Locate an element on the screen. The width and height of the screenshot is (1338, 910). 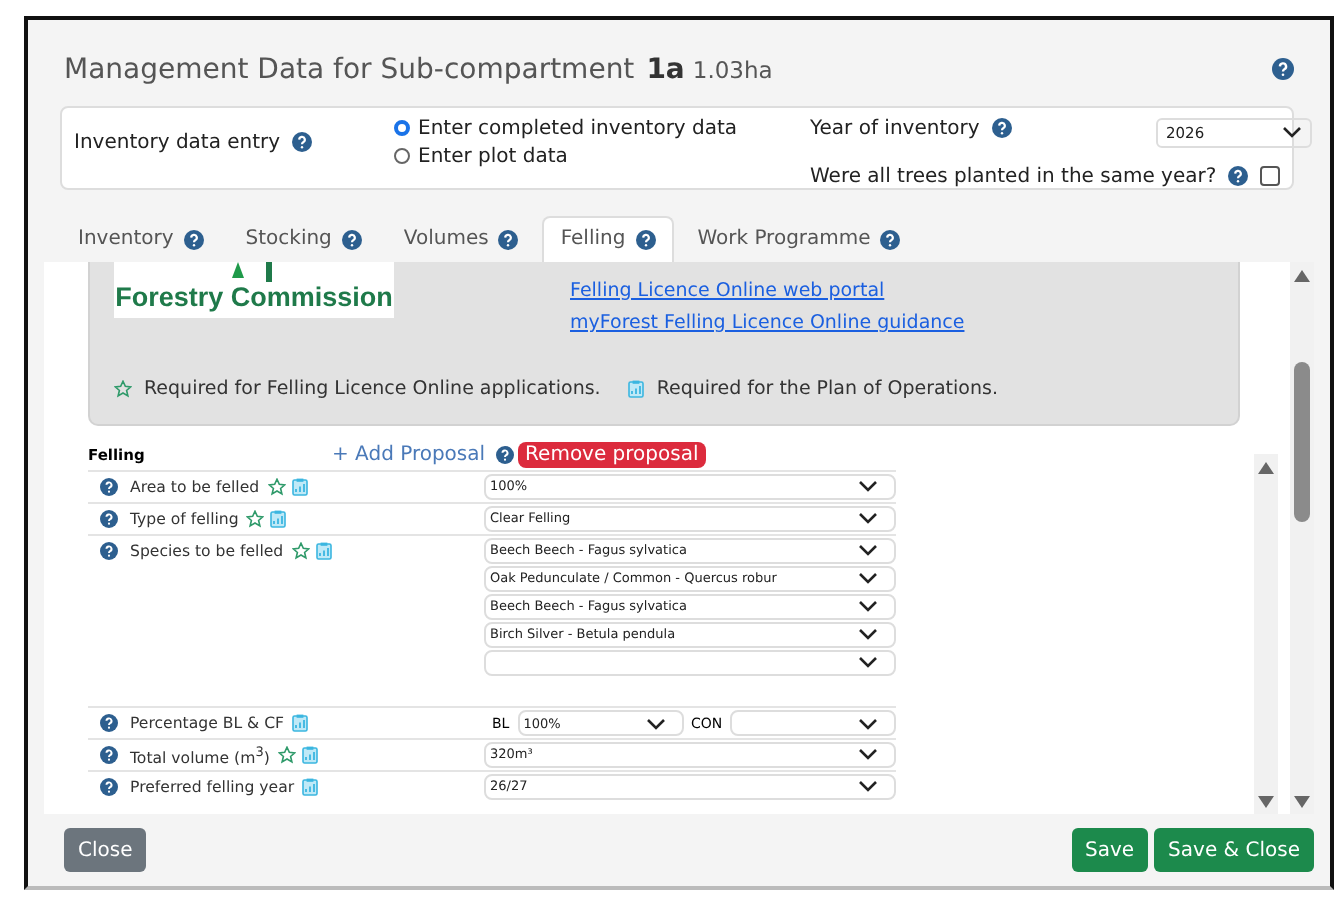
remove-proposal-button: Remove proposal is located at coordinates (612, 455).